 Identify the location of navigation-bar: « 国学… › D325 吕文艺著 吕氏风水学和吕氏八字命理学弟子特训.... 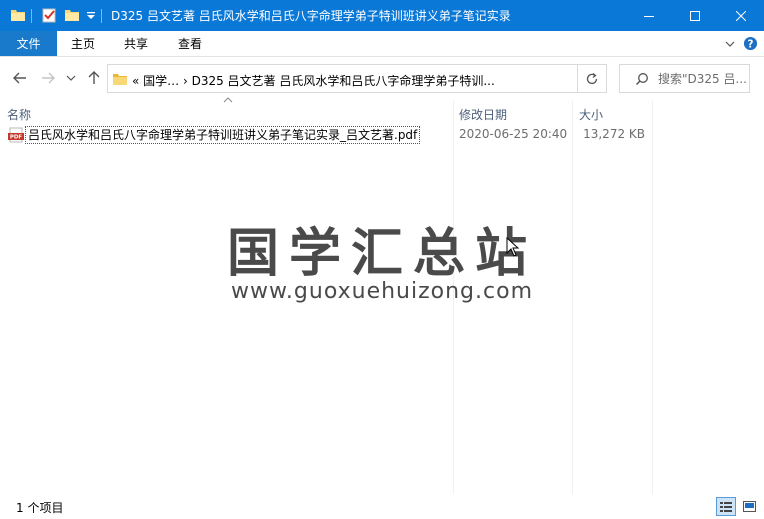
(382, 79).